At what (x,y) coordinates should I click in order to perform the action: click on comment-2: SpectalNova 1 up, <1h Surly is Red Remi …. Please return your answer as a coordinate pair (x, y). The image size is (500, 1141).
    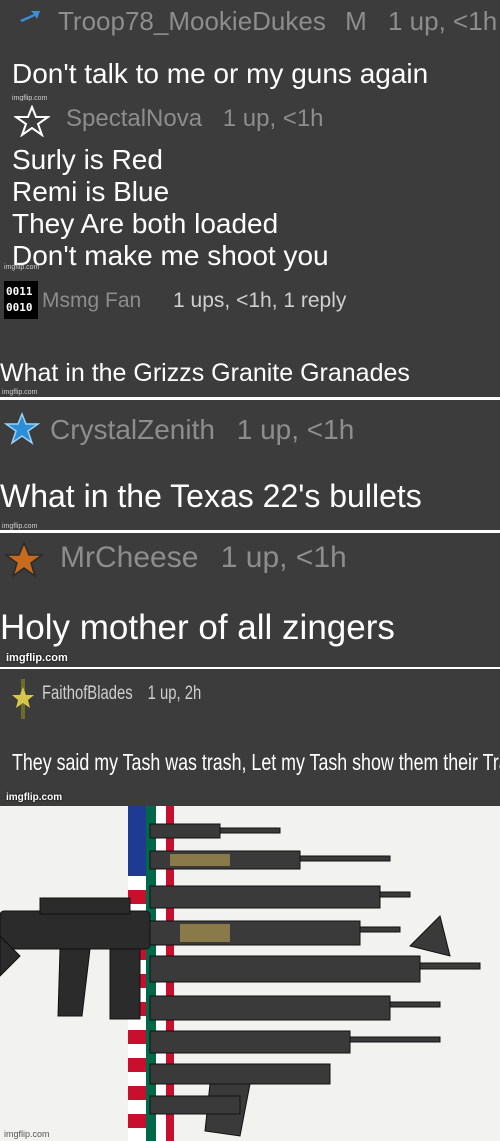
    Looking at the image, I should click on (250, 186).